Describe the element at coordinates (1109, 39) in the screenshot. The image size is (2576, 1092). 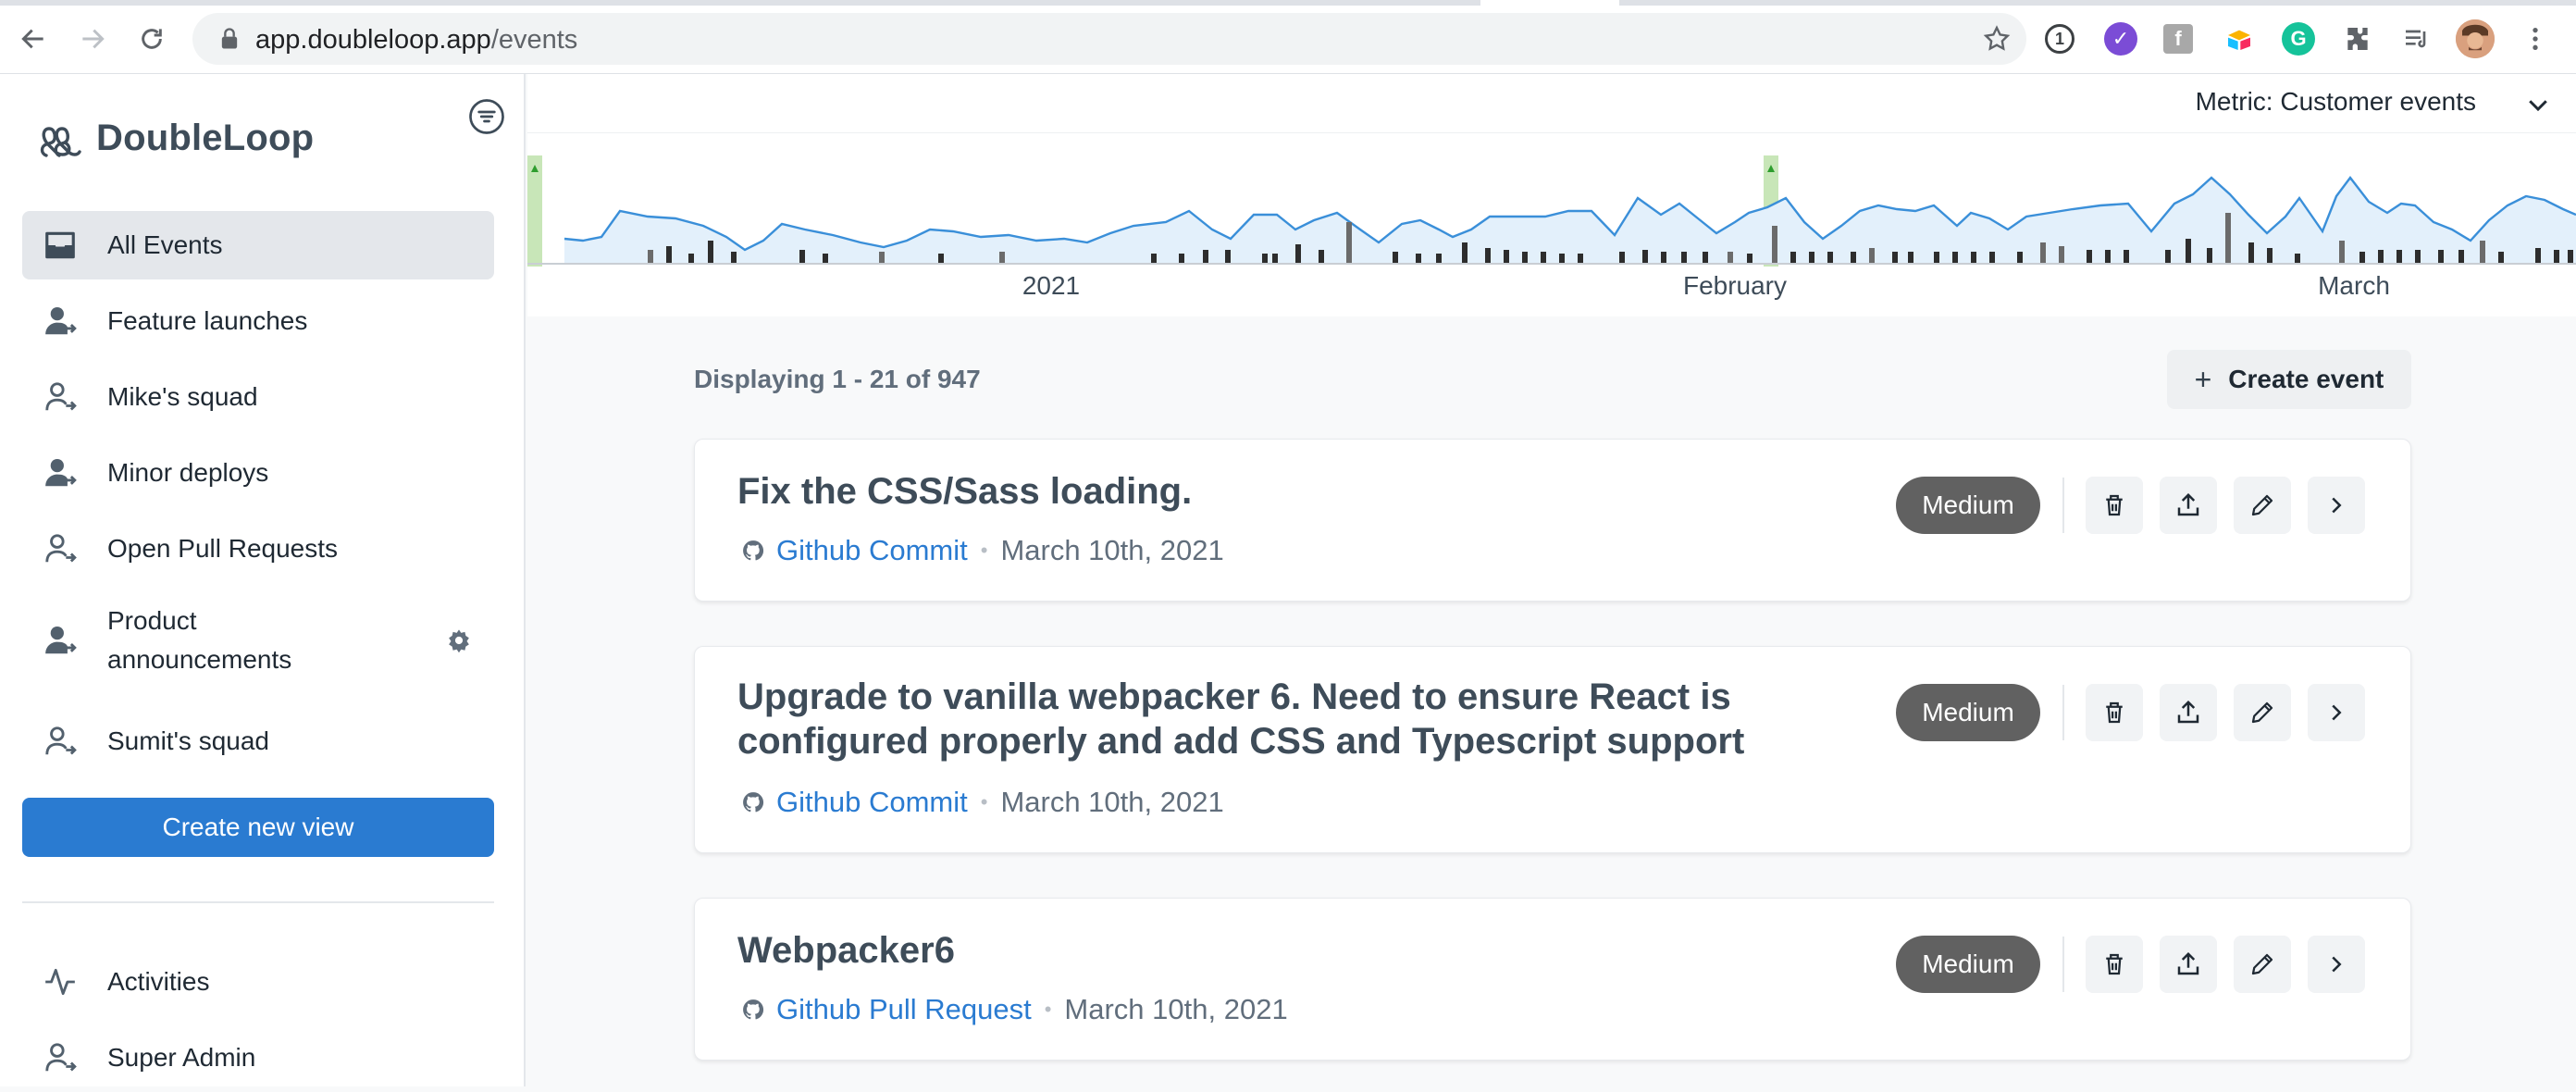
I see `address-bar: app.doubleloop.app/events` at that location.